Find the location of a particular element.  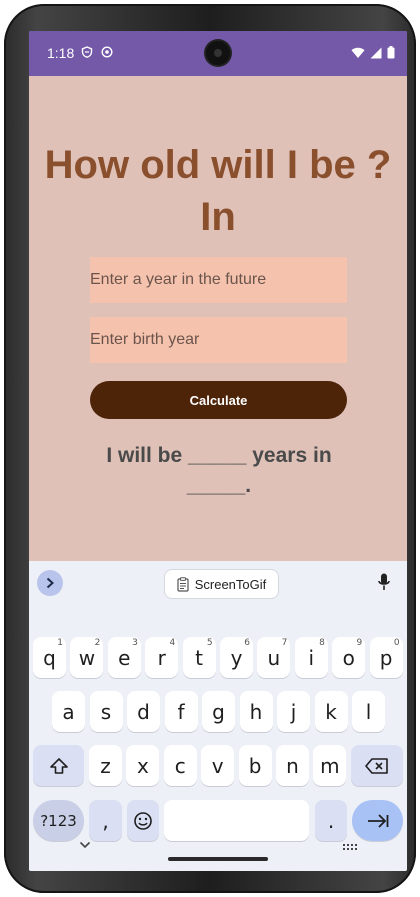

key-hint: 8 is located at coordinates (322, 643).